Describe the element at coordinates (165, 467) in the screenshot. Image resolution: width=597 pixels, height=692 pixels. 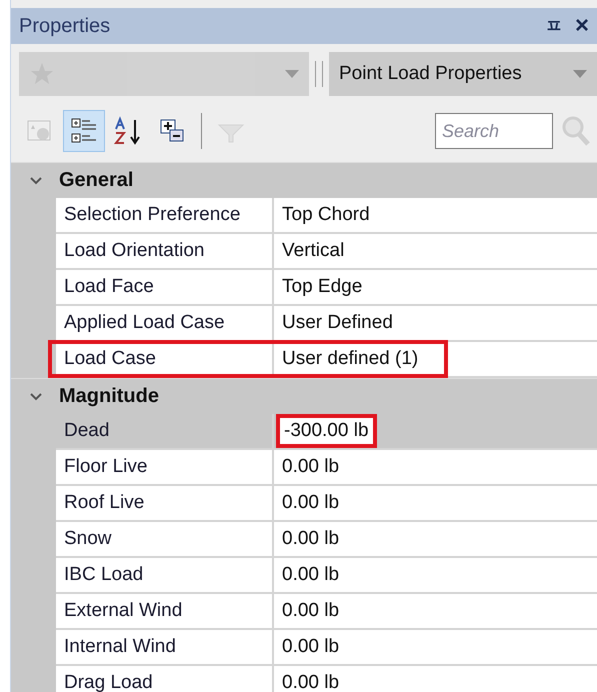
I see `property-name: Floor Live` at that location.